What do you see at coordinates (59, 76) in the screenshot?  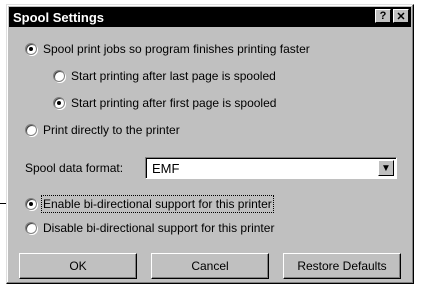 I see `radio-start-after-last-circle` at bounding box center [59, 76].